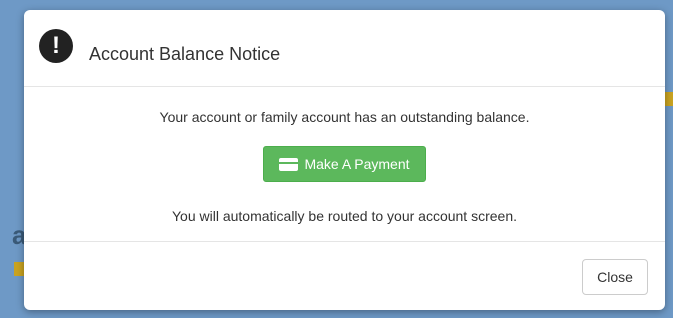  What do you see at coordinates (289, 164) in the screenshot?
I see `credit-card-icon` at bounding box center [289, 164].